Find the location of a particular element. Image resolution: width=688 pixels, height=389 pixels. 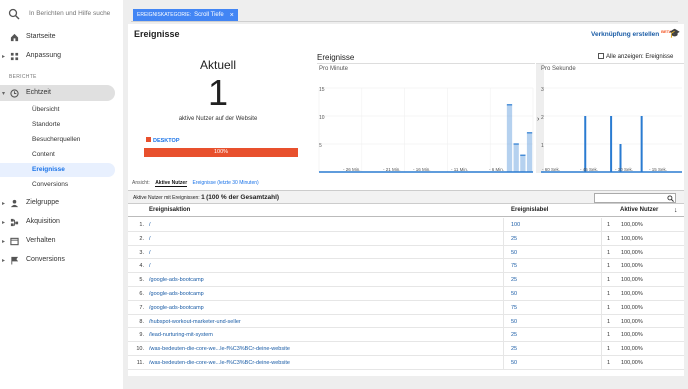

event-action-link: /lead-nurturing-mit-system is located at coordinates (181, 335).